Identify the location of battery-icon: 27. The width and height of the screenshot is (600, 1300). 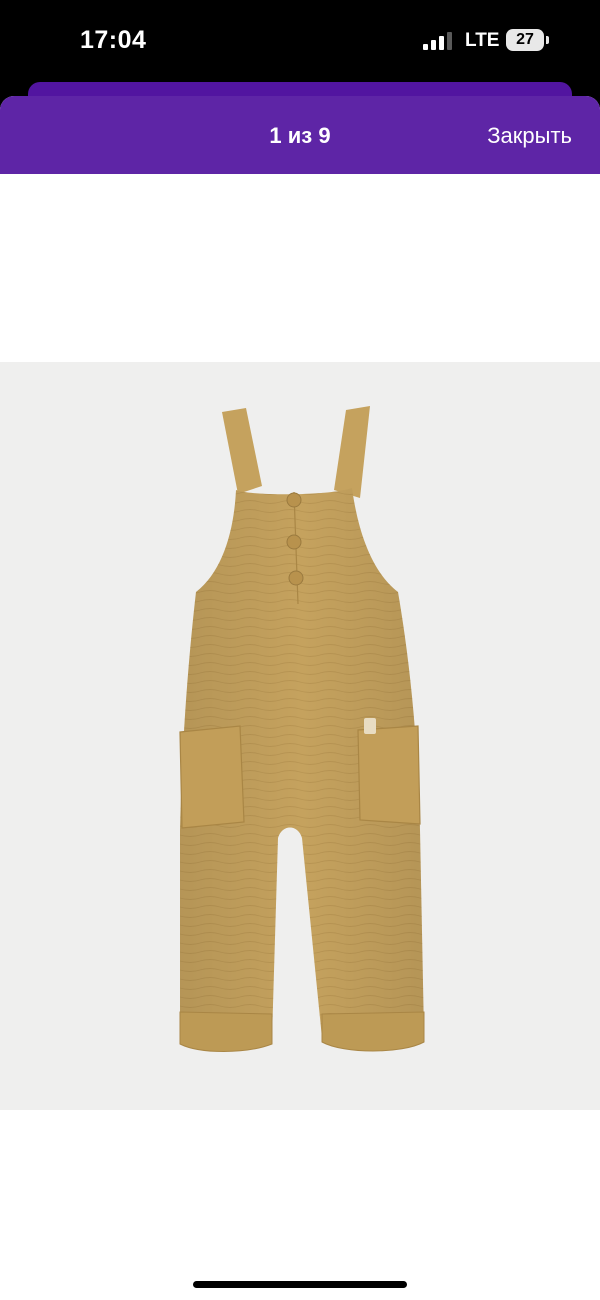
(525, 40).